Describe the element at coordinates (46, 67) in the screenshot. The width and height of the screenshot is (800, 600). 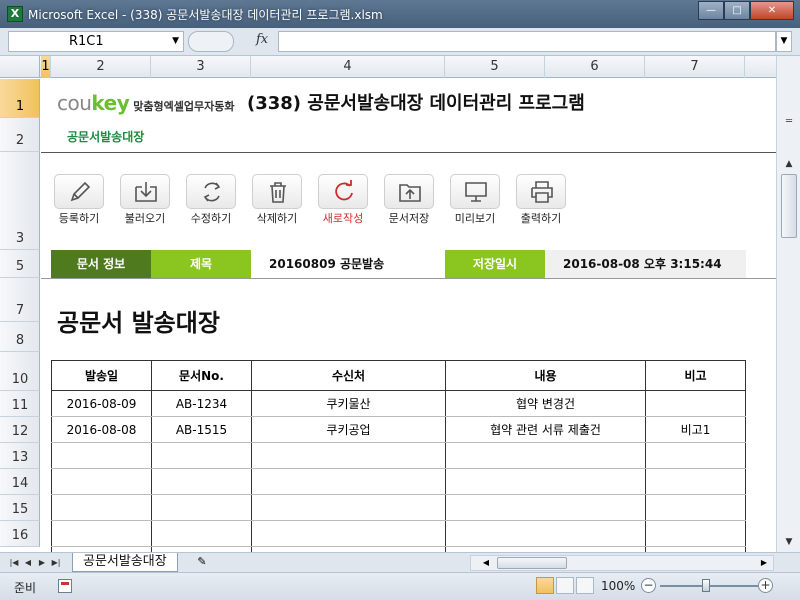
I see `column-header: 1` at that location.